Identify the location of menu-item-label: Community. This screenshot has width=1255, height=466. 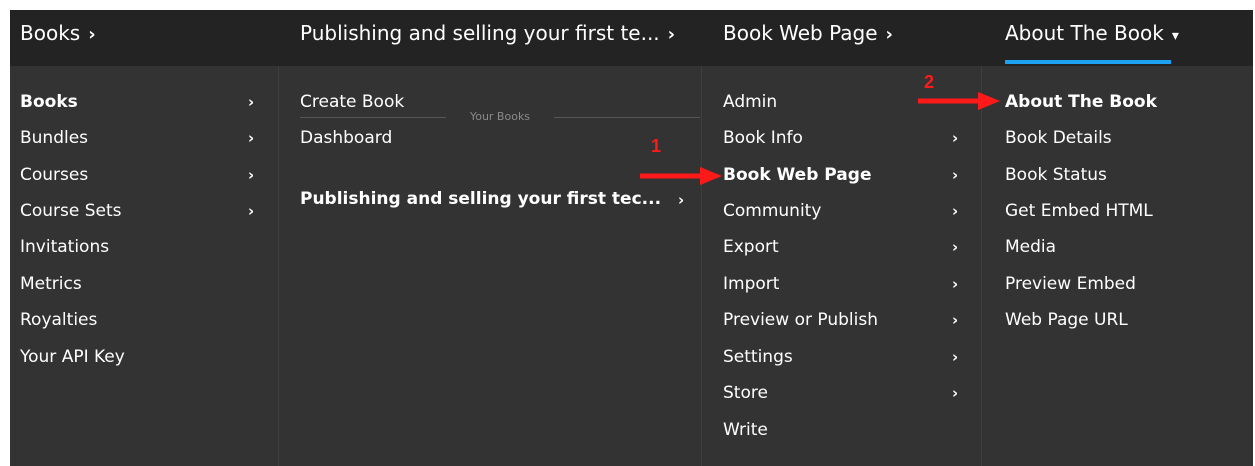
(772, 211).